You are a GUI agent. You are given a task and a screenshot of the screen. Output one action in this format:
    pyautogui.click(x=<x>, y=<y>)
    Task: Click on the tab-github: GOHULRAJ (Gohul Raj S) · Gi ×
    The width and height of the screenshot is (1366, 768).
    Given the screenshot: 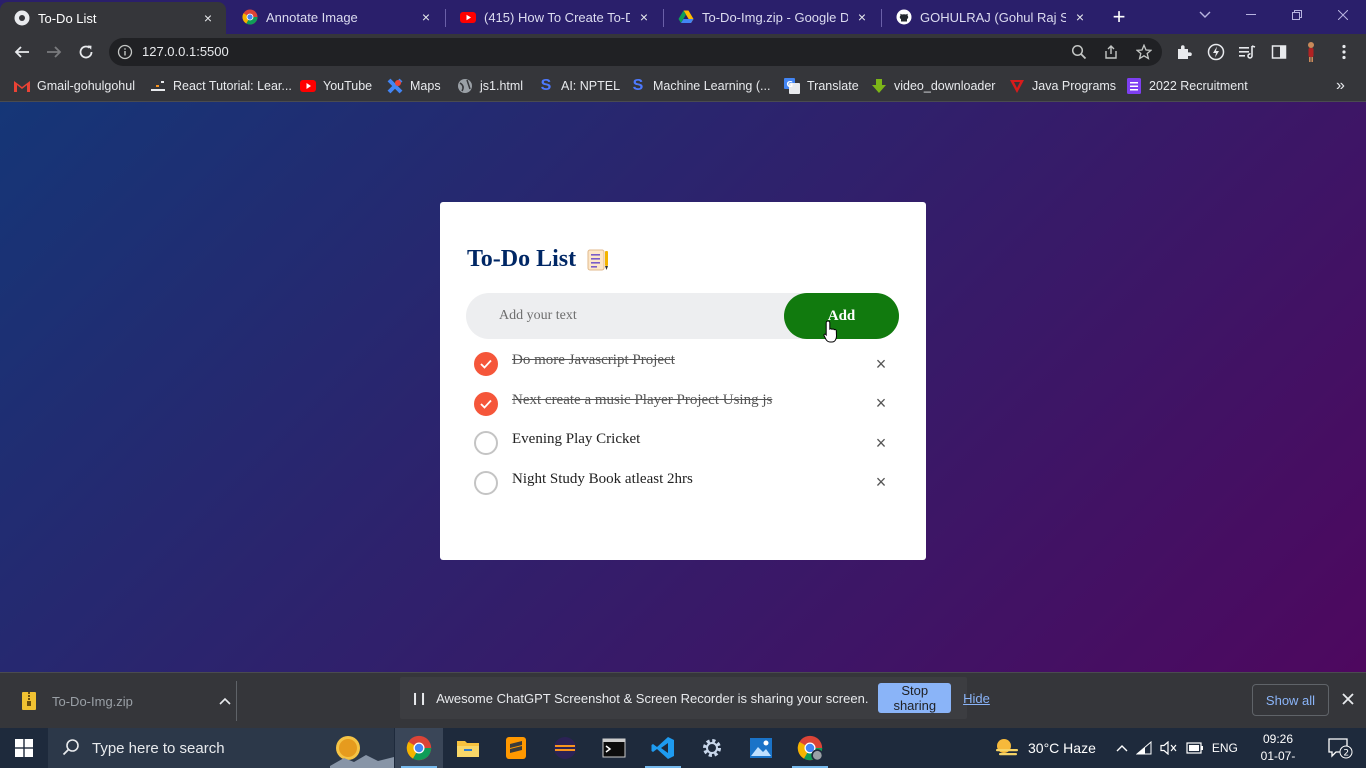 What is the action you would take?
    pyautogui.click(x=990, y=17)
    